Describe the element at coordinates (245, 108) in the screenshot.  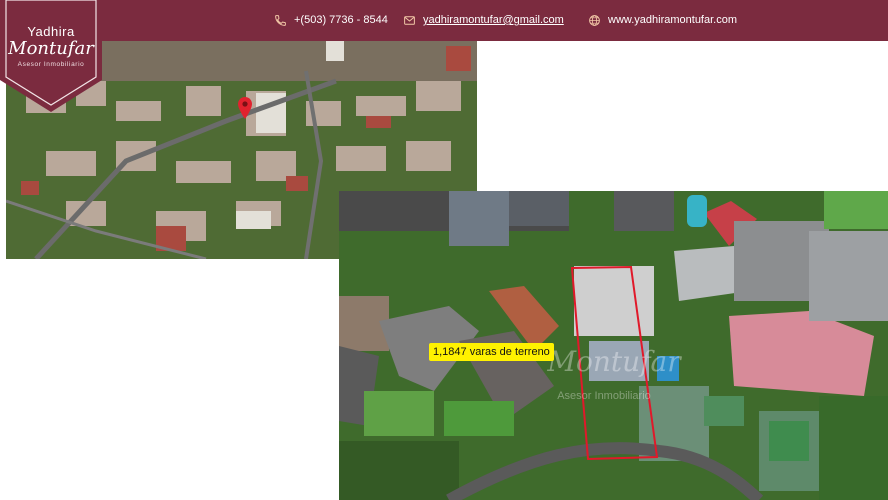
I see `map-pin-icon` at that location.